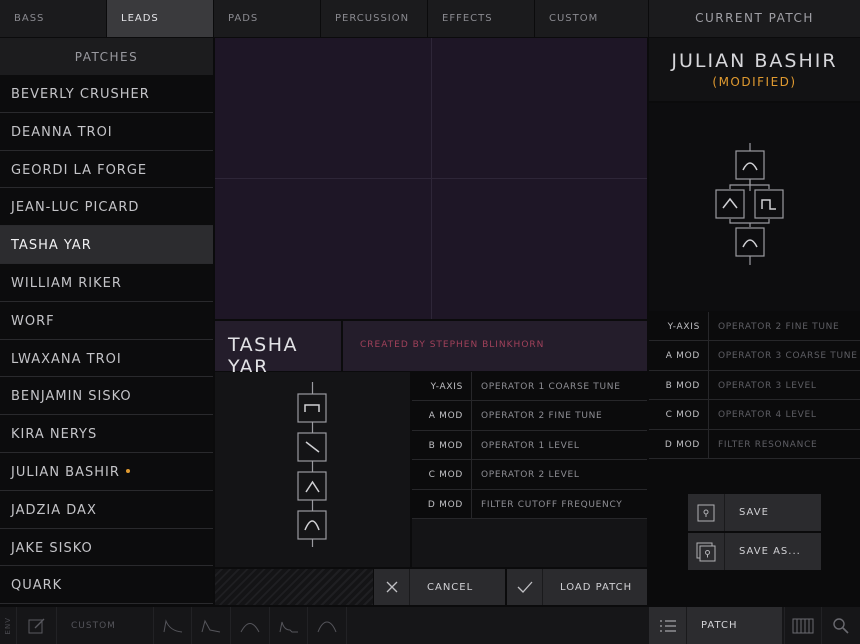 The height and width of the screenshot is (644, 860). Describe the element at coordinates (374, 18) in the screenshot. I see `tab-percussion: PERCUSSION` at that location.